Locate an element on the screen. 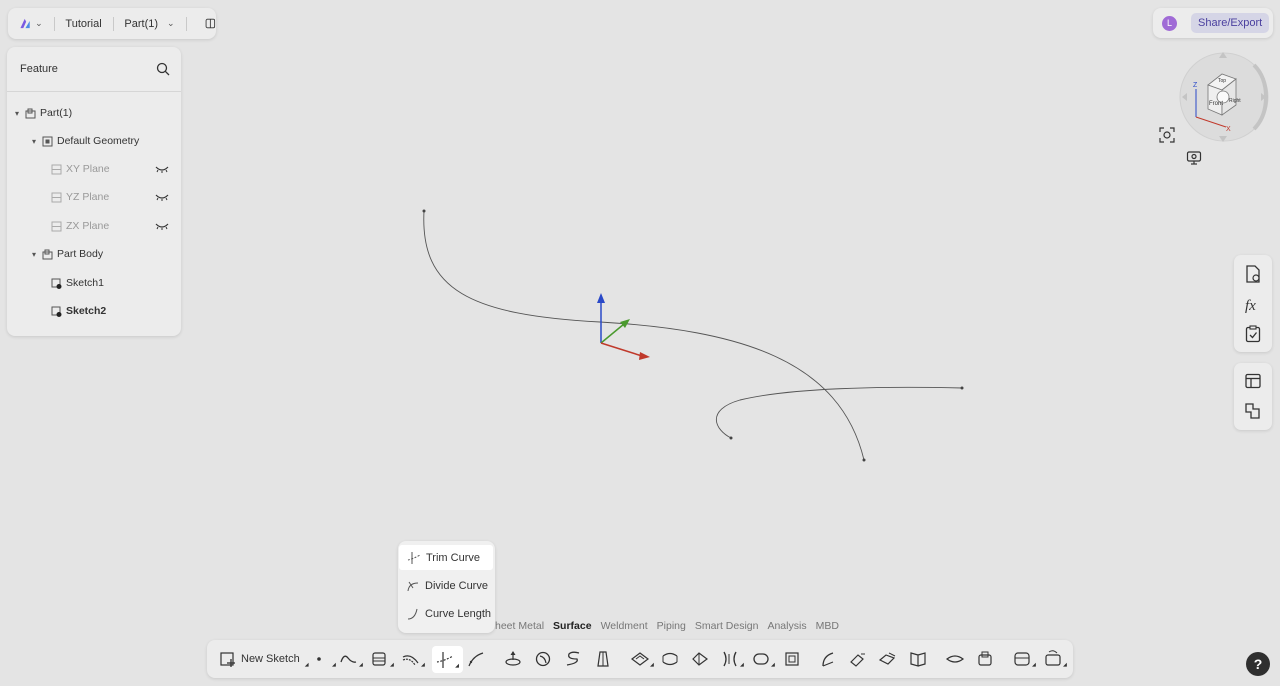  view-cube-axis-x: X is located at coordinates (1228, 129).